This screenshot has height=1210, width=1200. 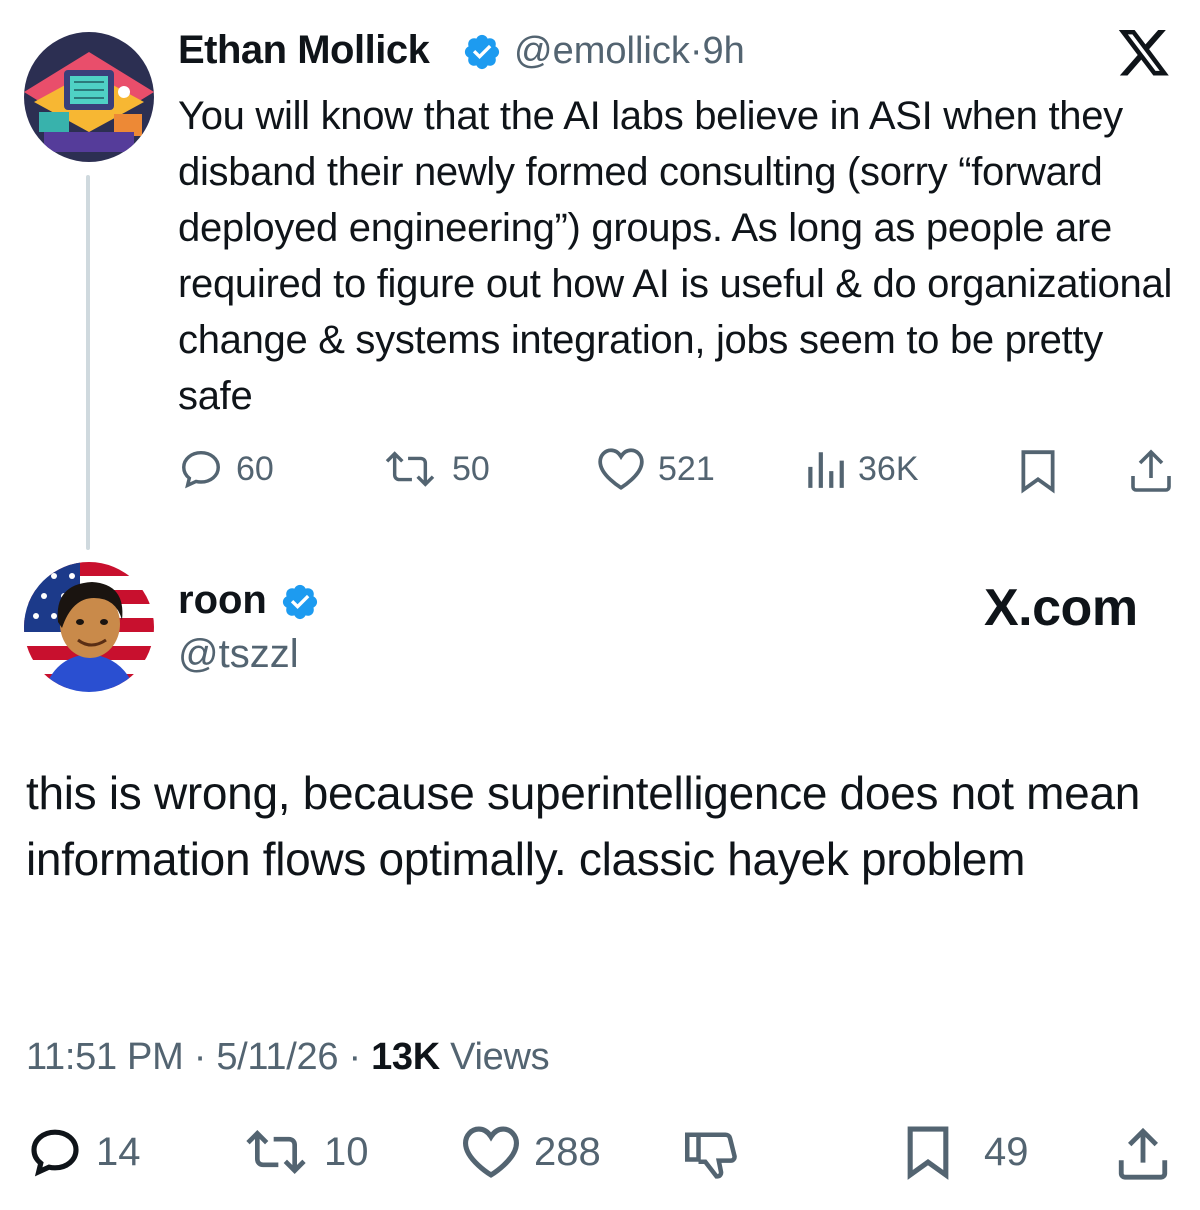 I want to click on post-time: 11:51 PM, so click(x=105, y=1057).